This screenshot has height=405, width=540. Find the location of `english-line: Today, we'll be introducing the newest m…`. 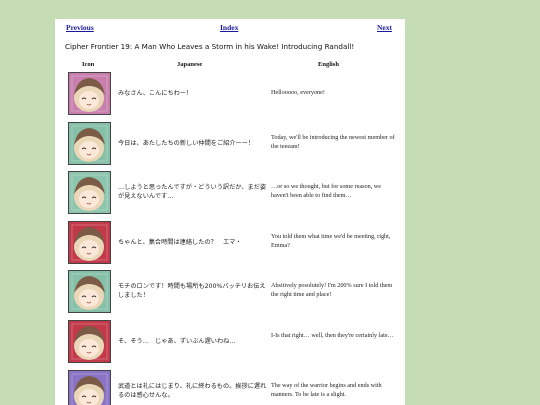

english-line: Today, we'll be introducing the newest m… is located at coordinates (333, 142).